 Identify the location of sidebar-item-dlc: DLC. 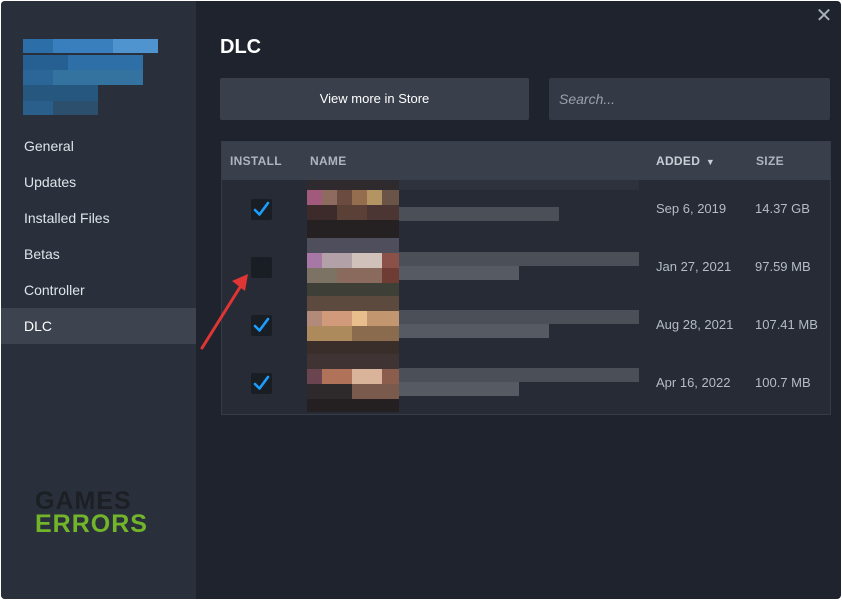
(98, 326).